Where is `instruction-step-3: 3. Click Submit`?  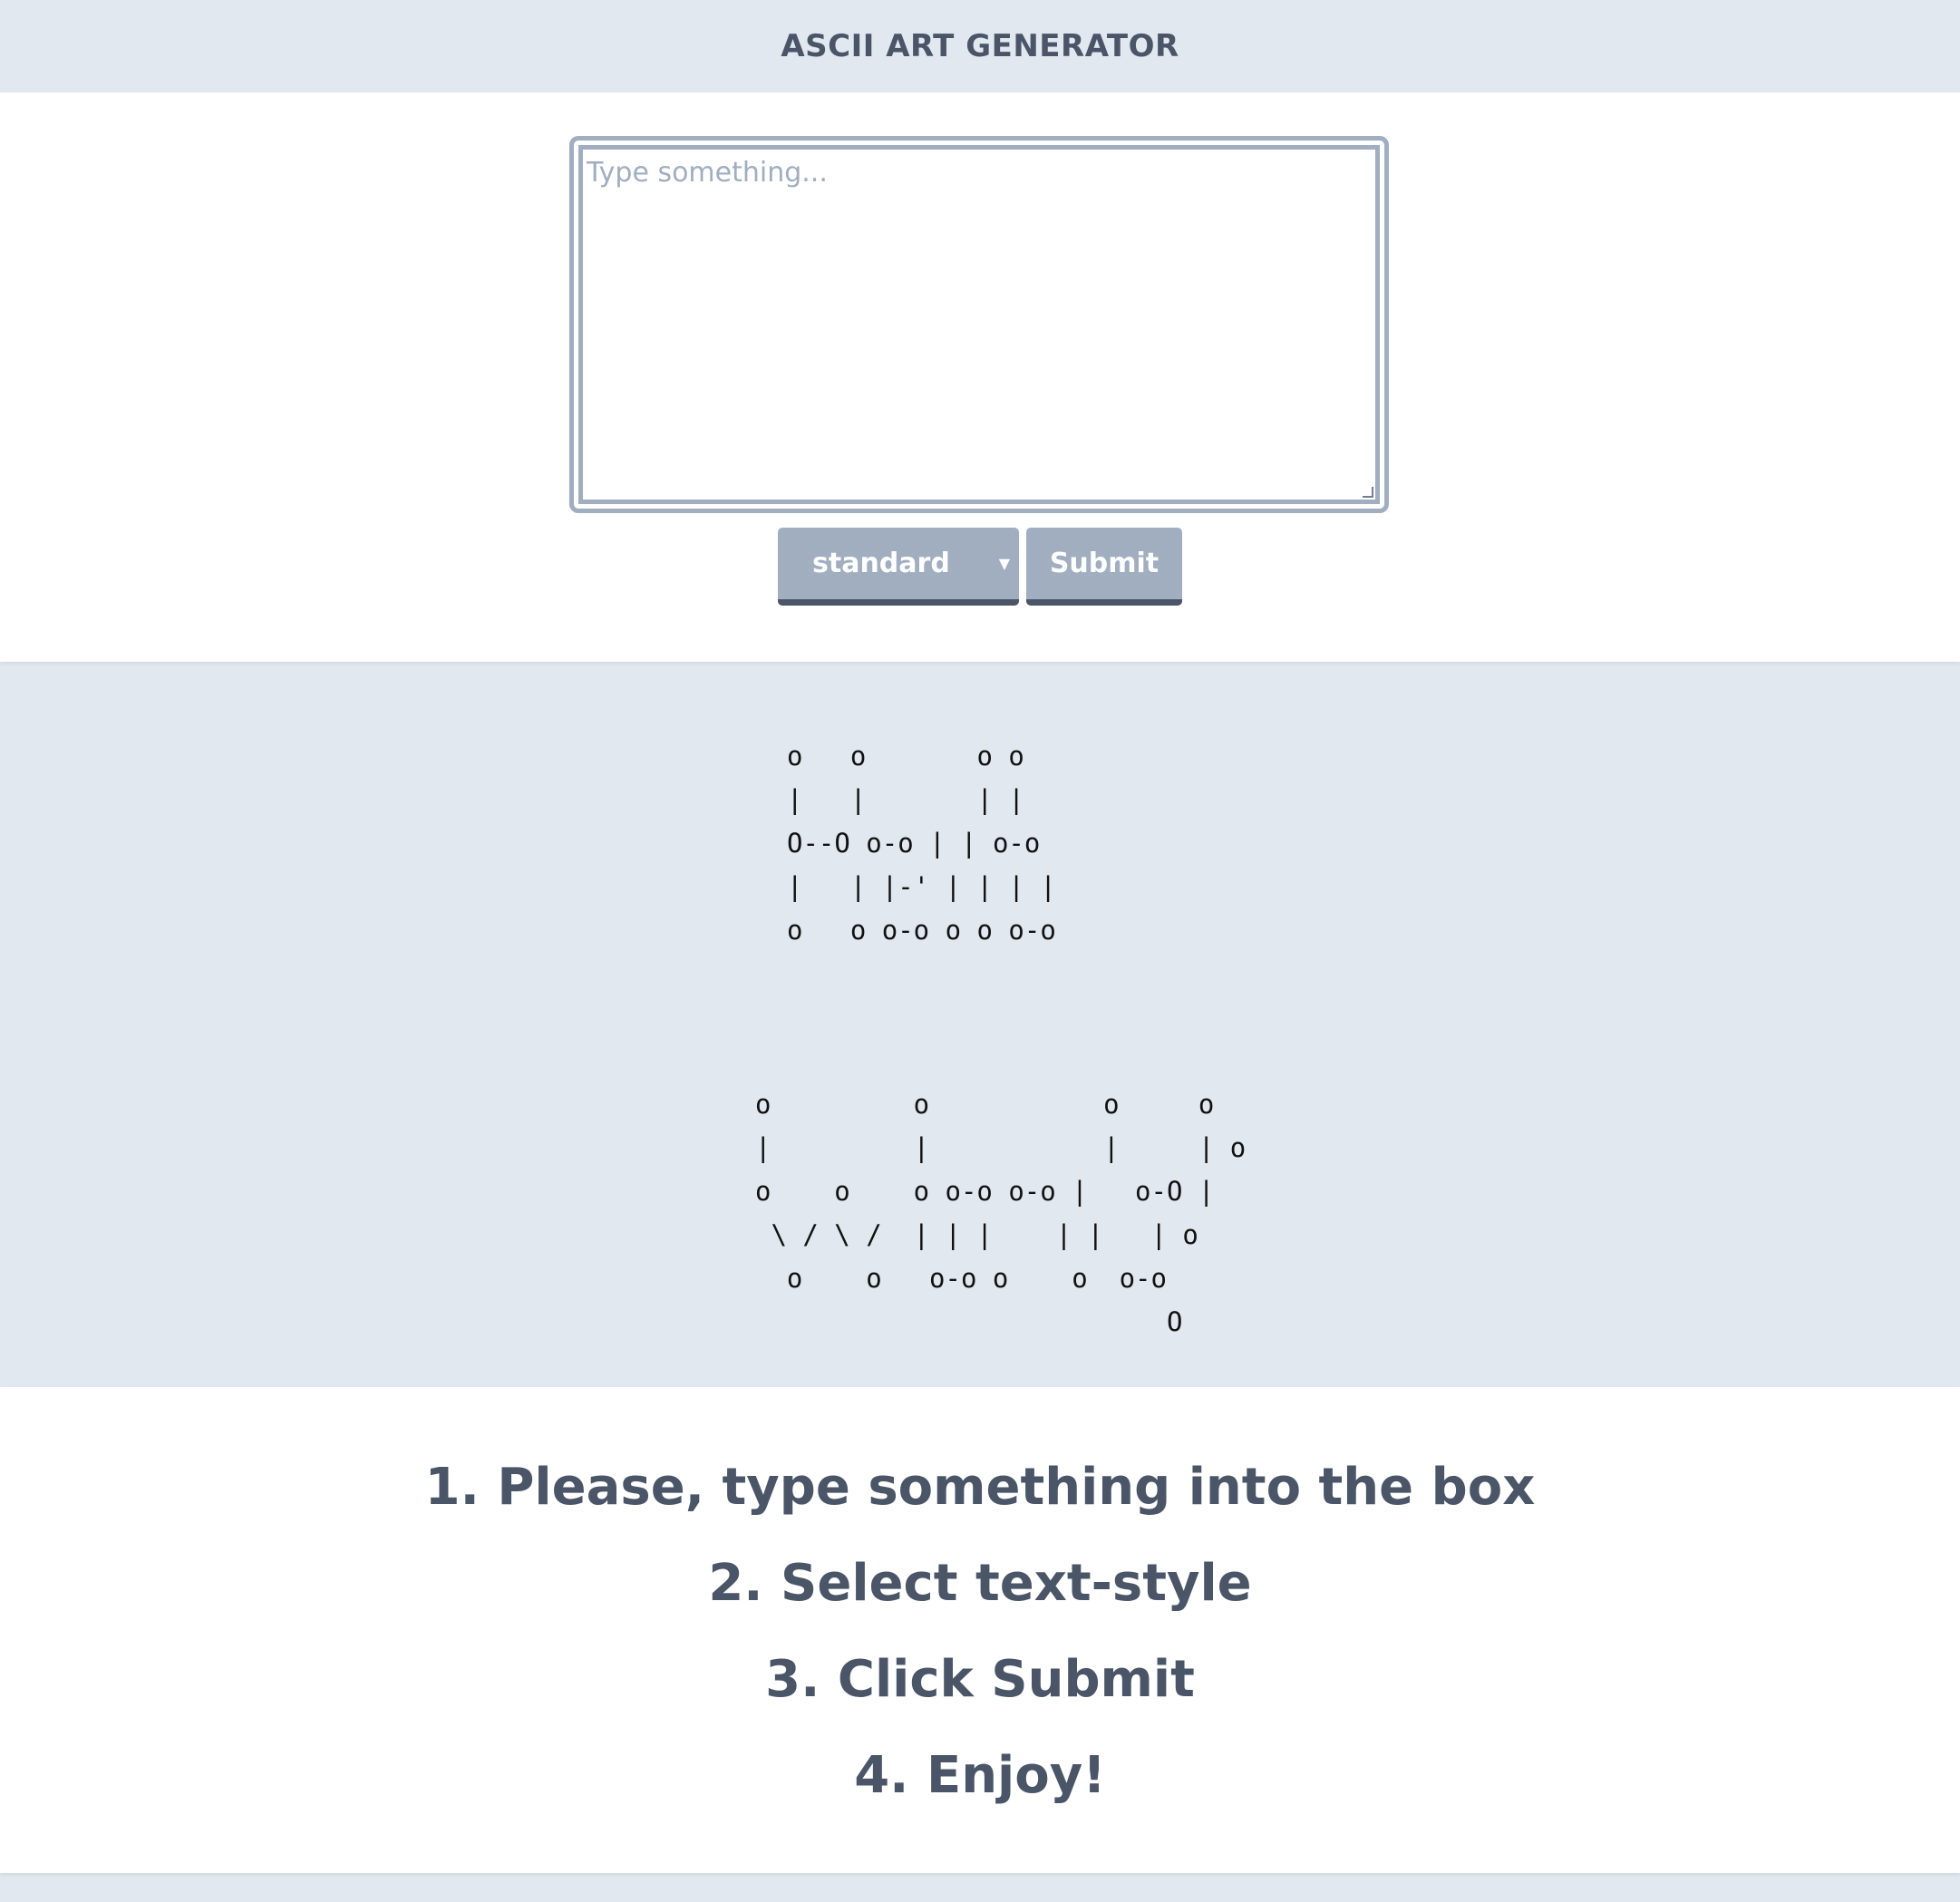 instruction-step-3: 3. Click Submit is located at coordinates (980, 1679).